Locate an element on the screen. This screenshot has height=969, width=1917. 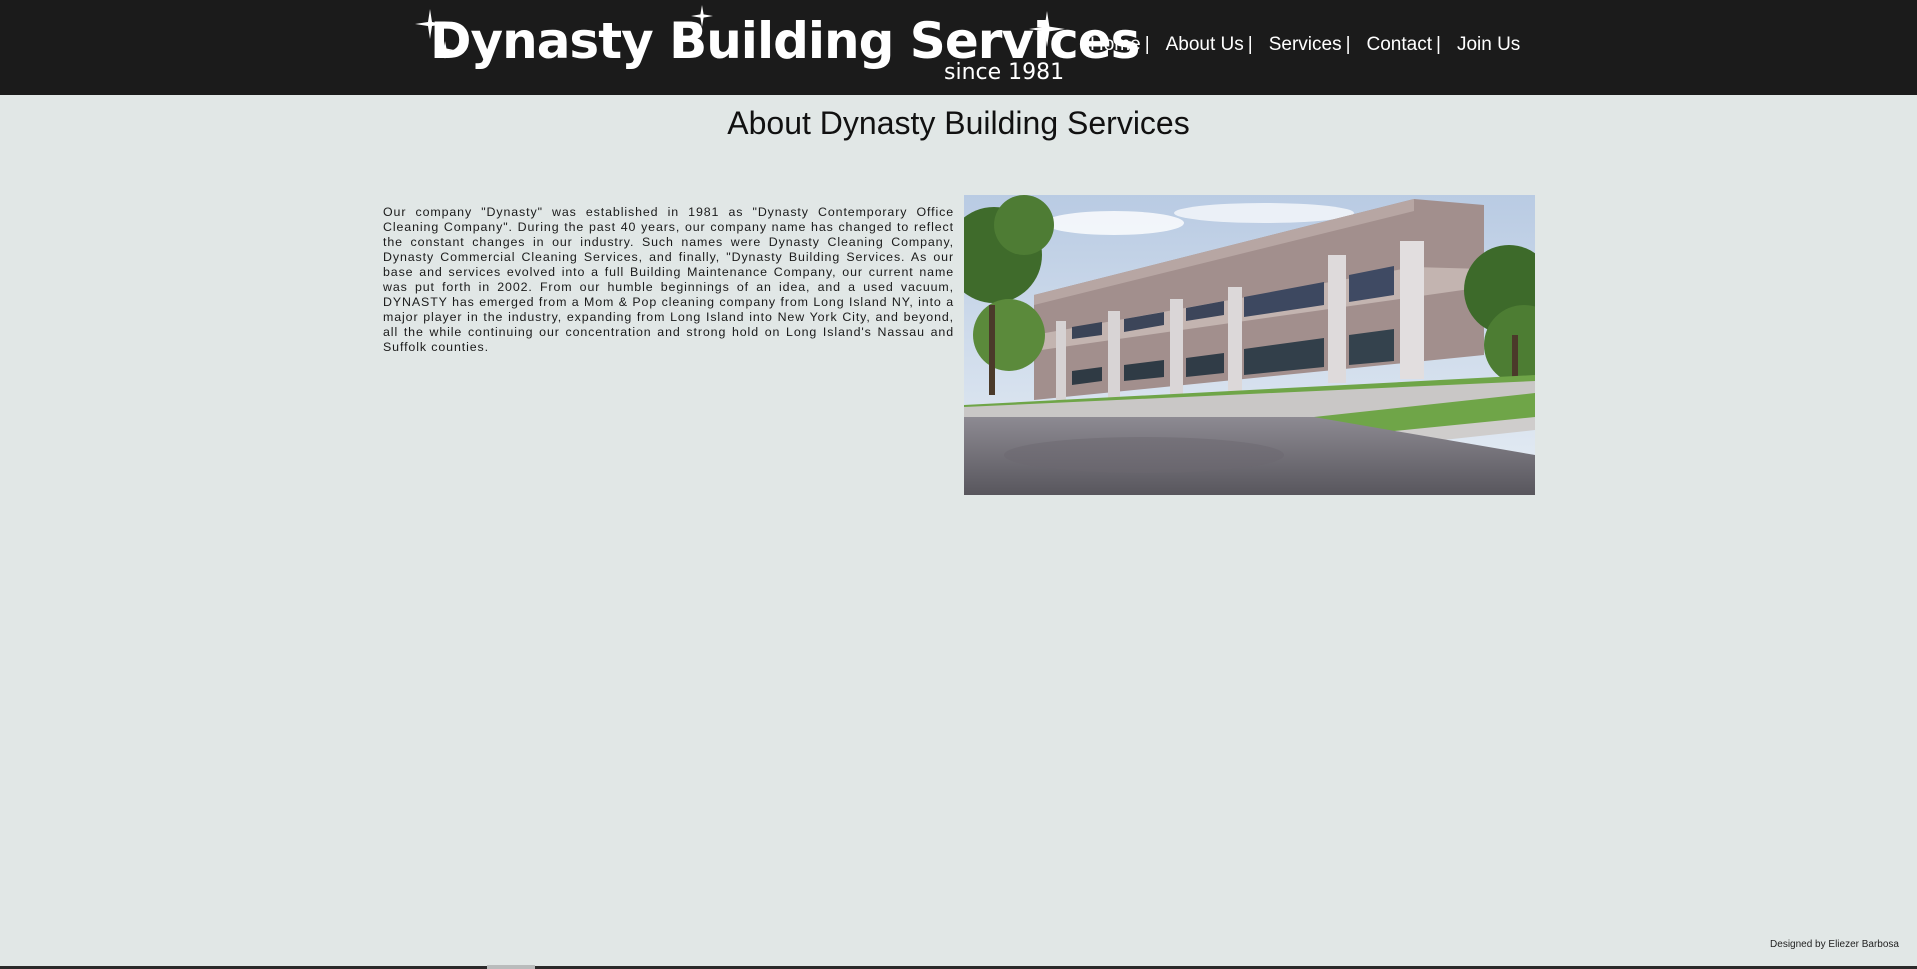
page-title: About Dynasty Building Services is located at coordinates (958, 123).